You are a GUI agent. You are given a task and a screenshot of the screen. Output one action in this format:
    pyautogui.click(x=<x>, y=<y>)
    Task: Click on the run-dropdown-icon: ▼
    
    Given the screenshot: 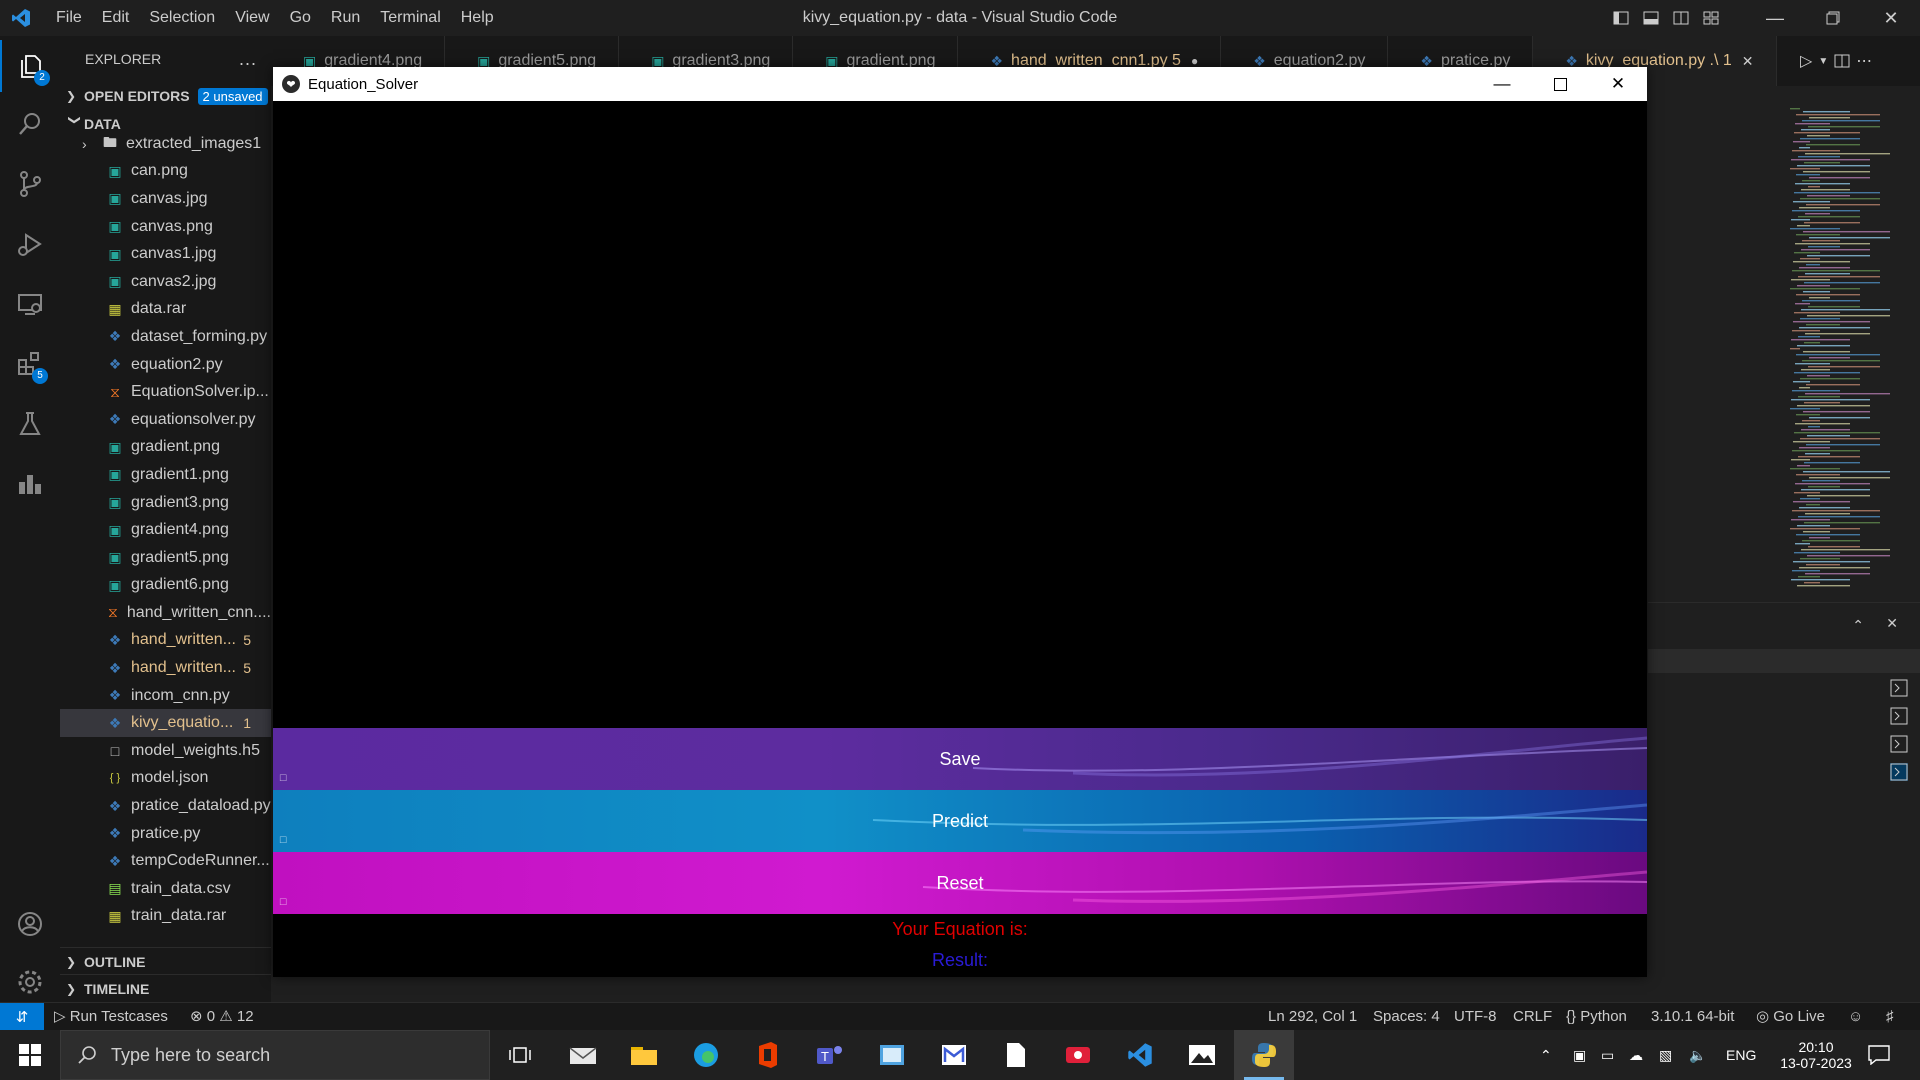 What is the action you would take?
    pyautogui.click(x=1823, y=61)
    